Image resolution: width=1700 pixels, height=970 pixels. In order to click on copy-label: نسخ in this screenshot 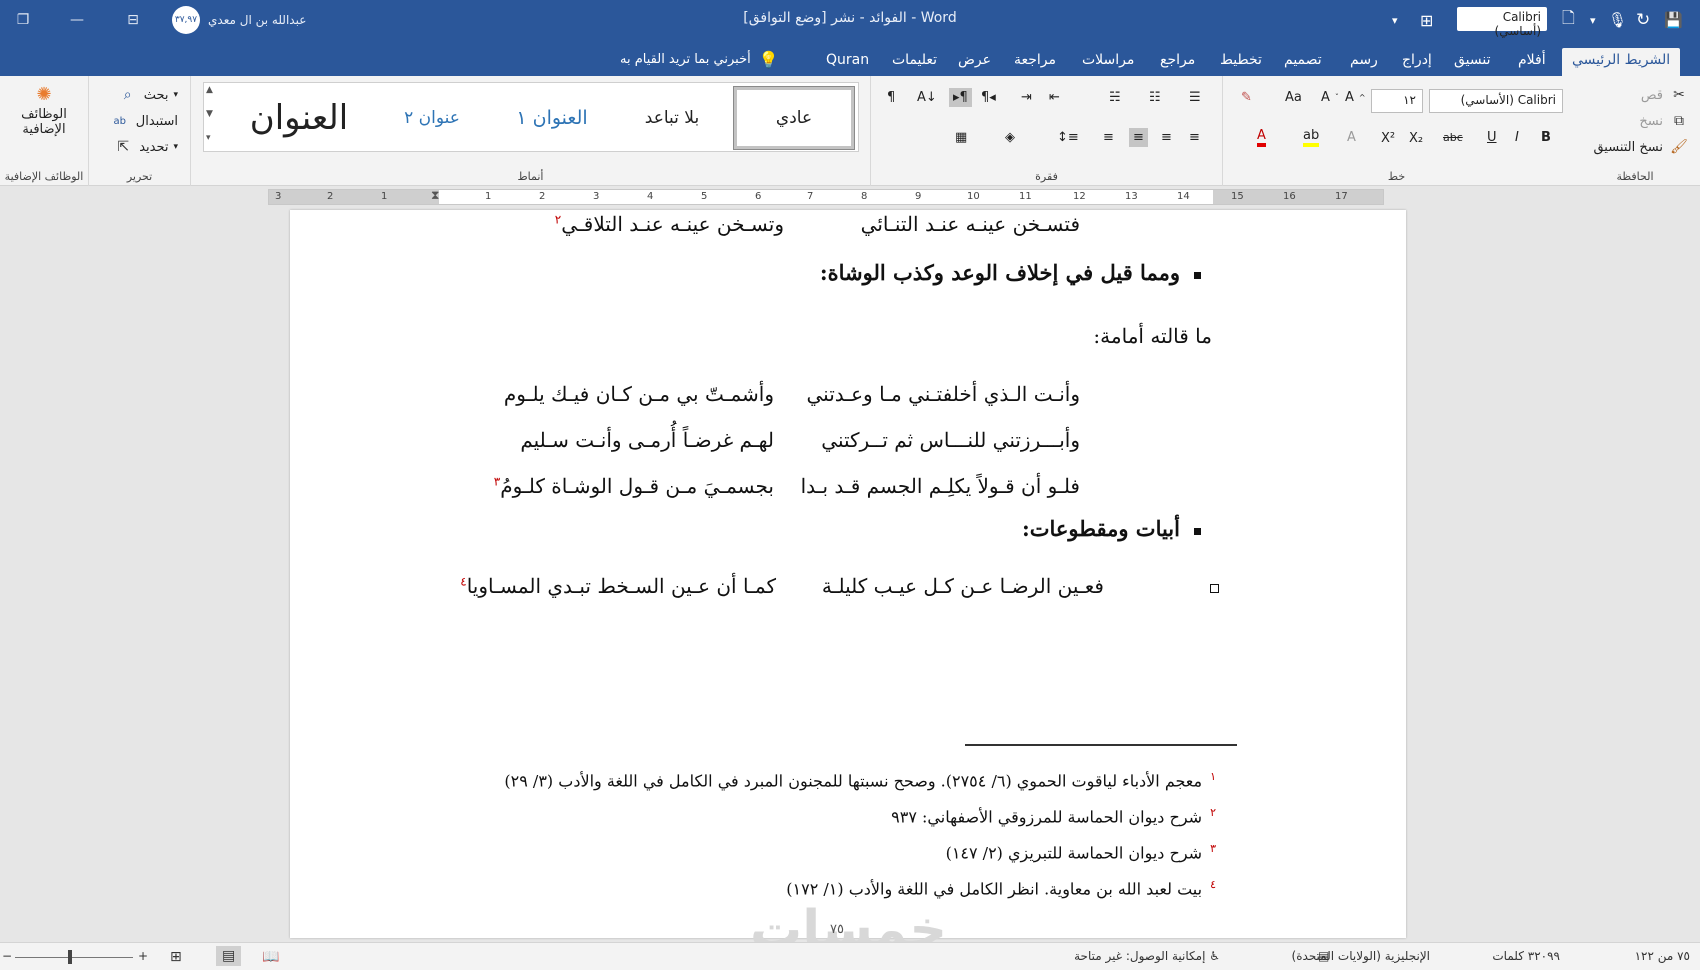, I will do `click(1651, 121)`.